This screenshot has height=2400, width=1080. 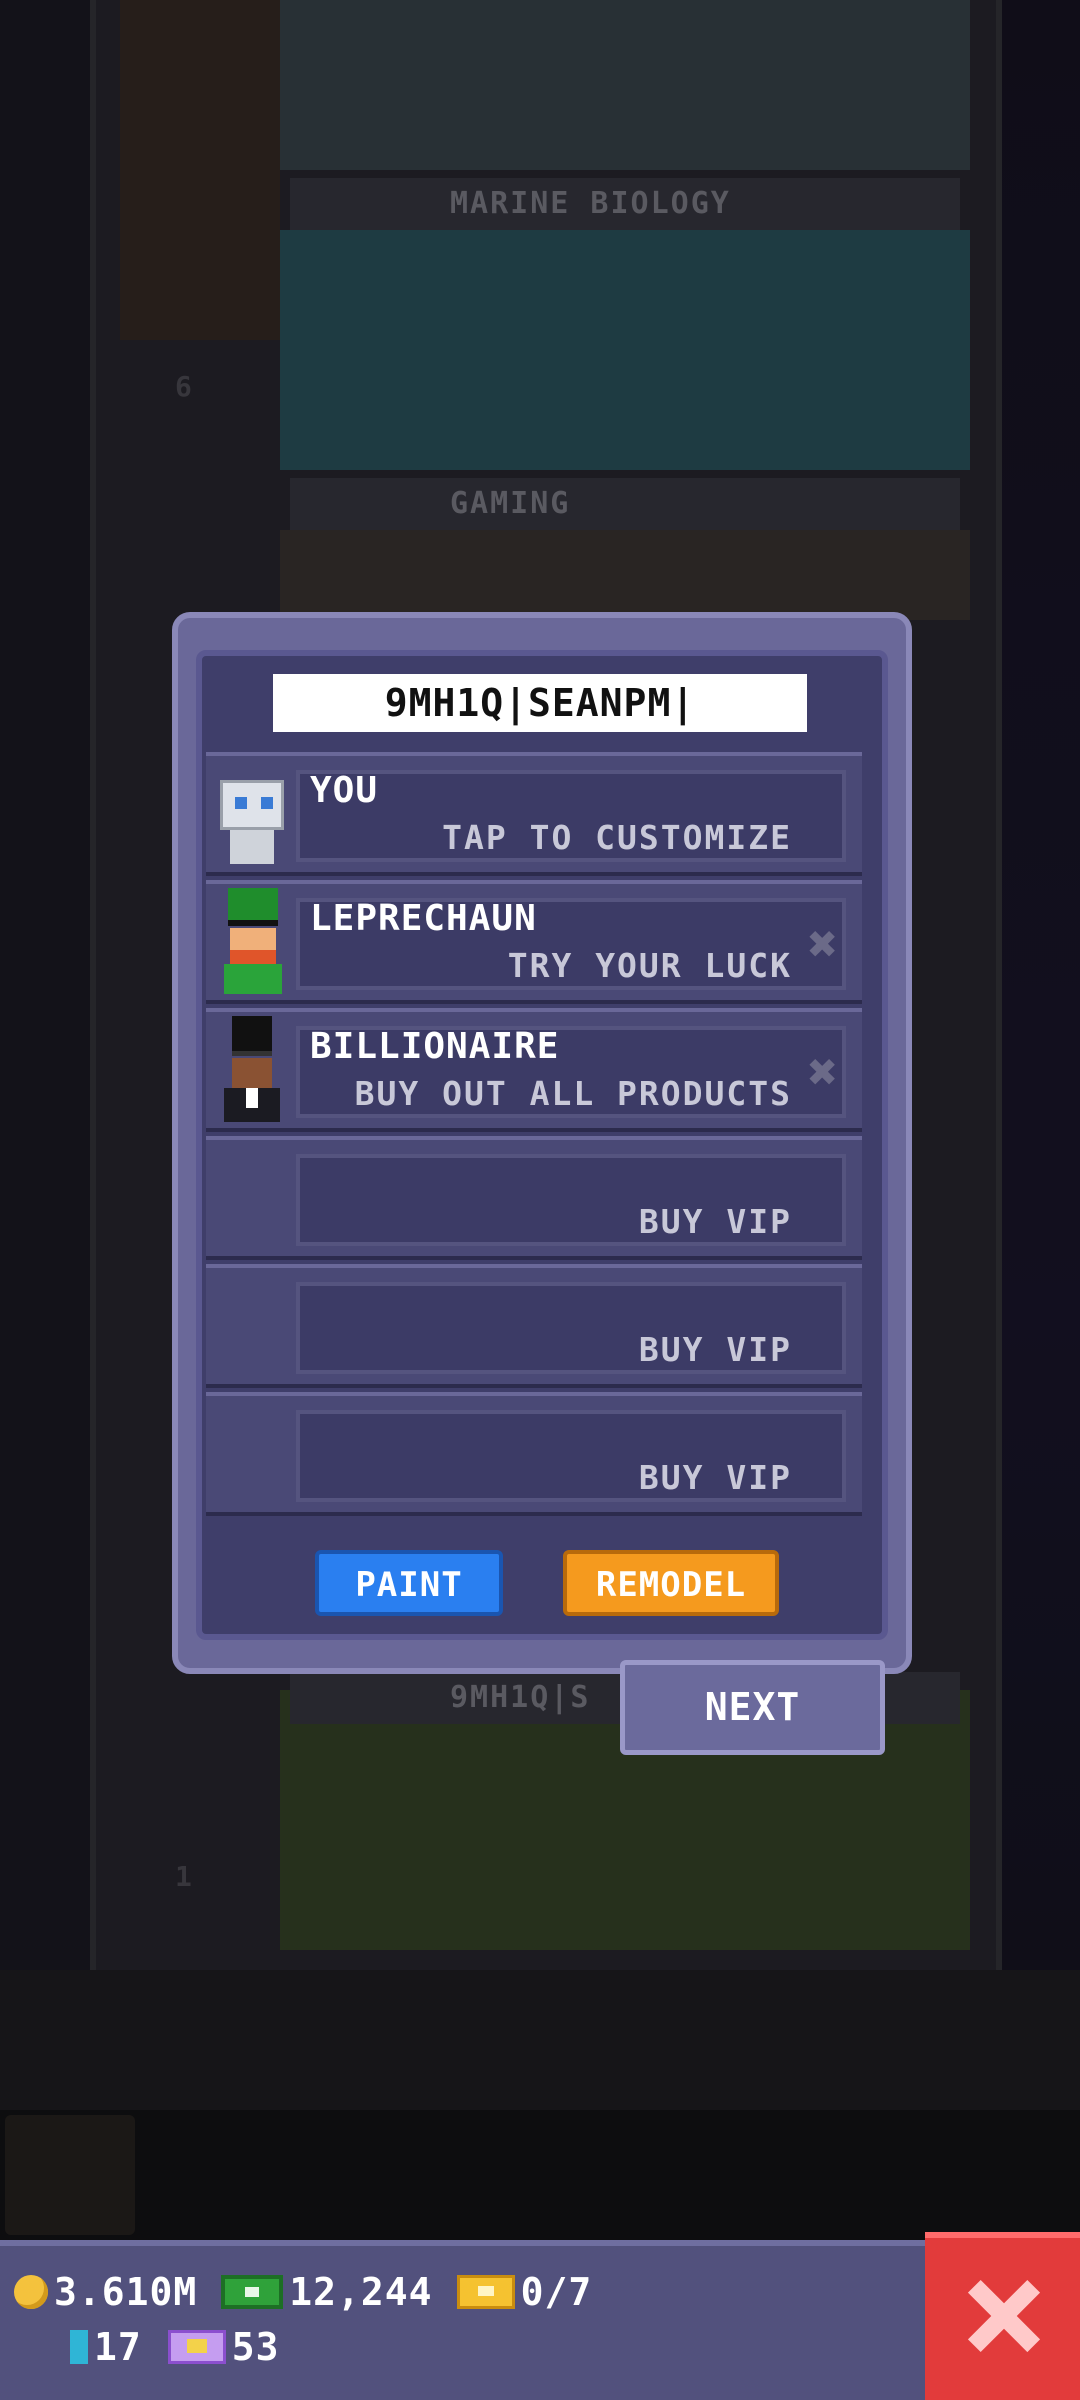 I want to click on close-button, so click(x=1002, y=2316).